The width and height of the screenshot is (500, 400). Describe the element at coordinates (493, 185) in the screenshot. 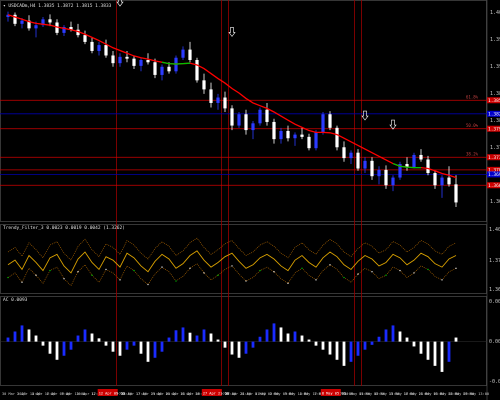

I see `price-tag: 1.3668` at that location.